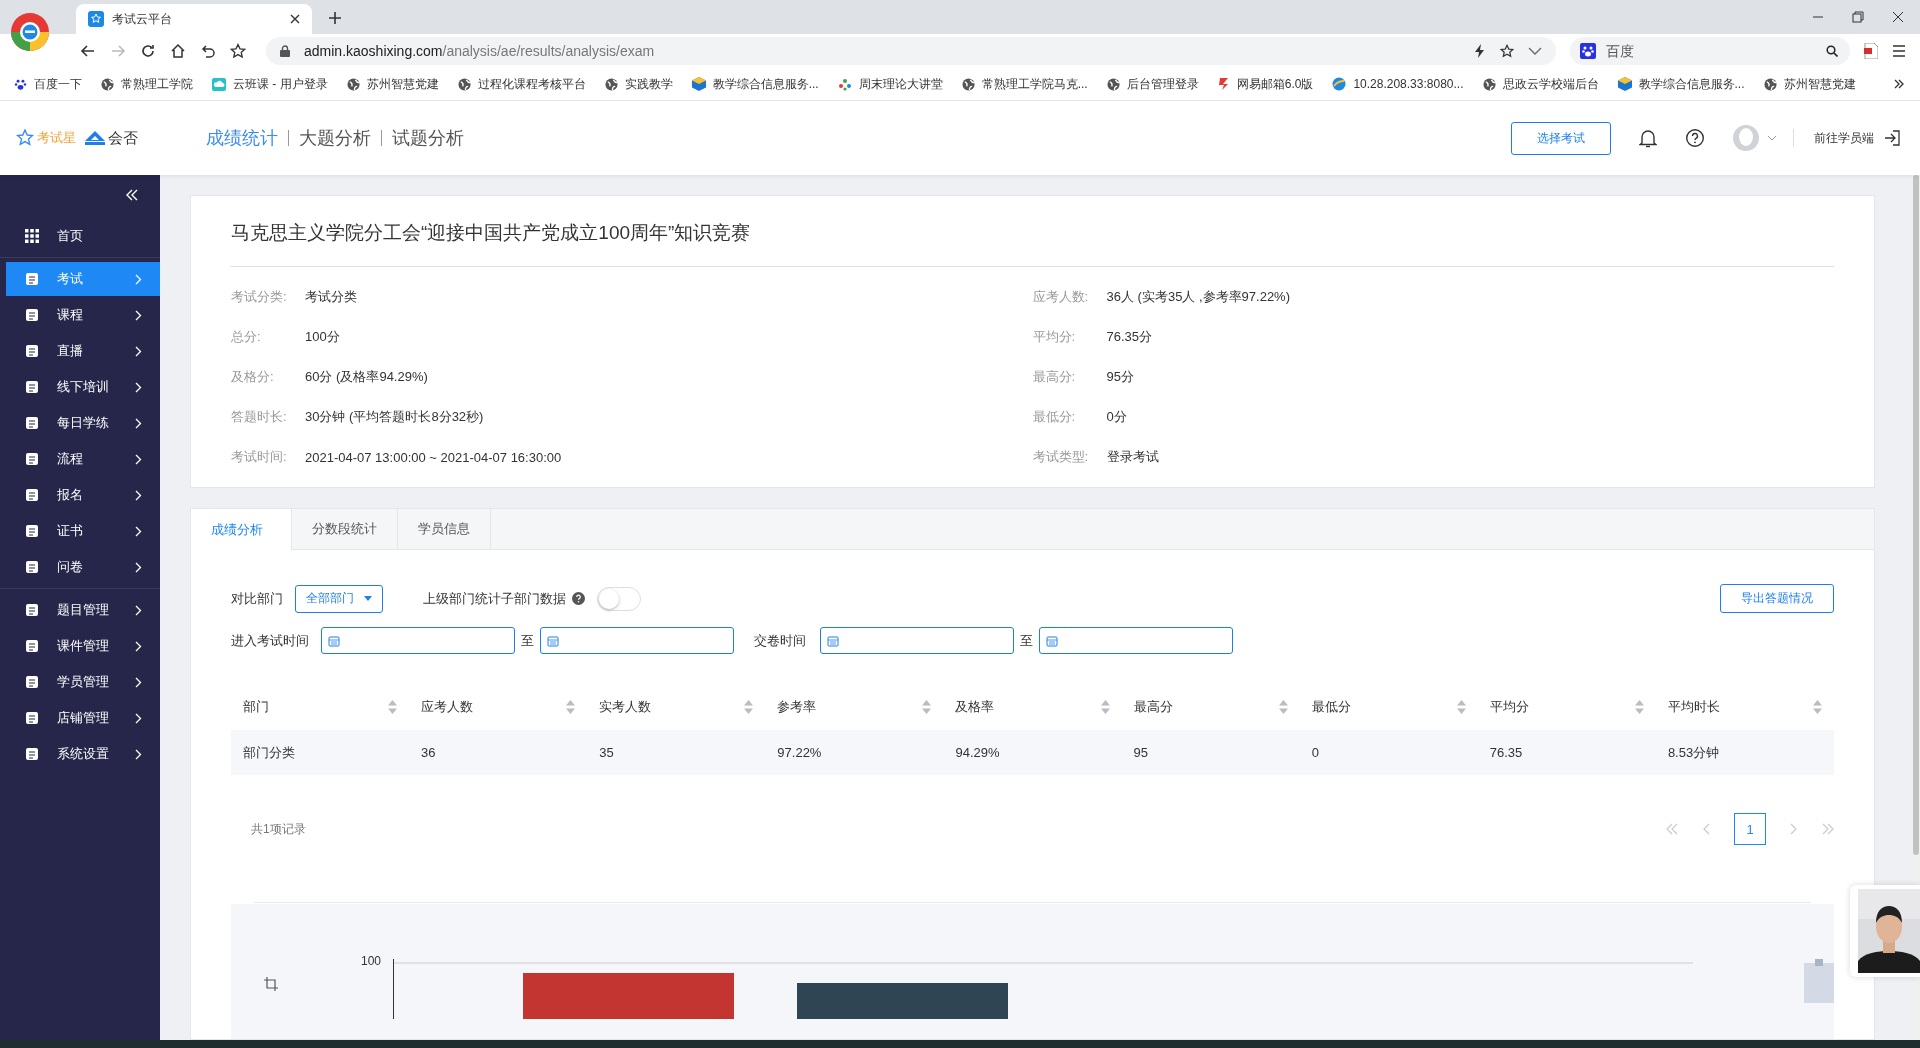  What do you see at coordinates (676, 707) in the screenshot?
I see `column-header: 实考人数` at bounding box center [676, 707].